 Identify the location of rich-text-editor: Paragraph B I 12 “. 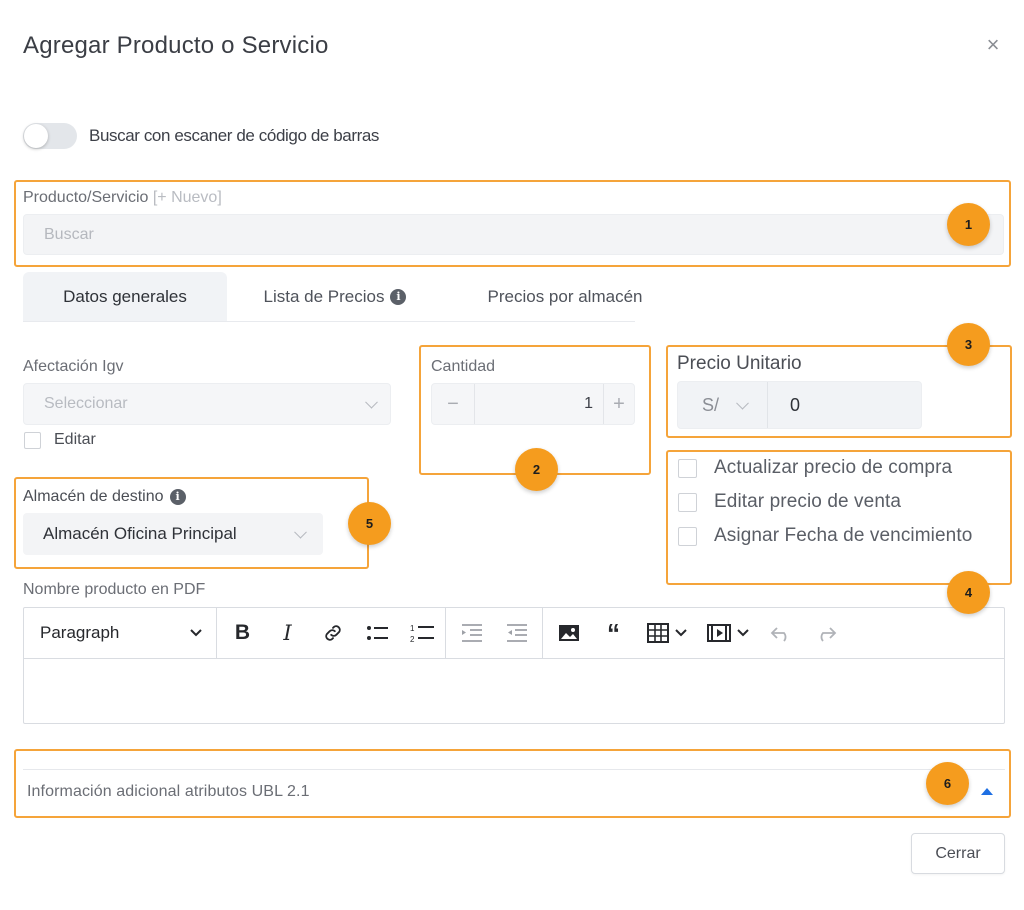
(514, 665).